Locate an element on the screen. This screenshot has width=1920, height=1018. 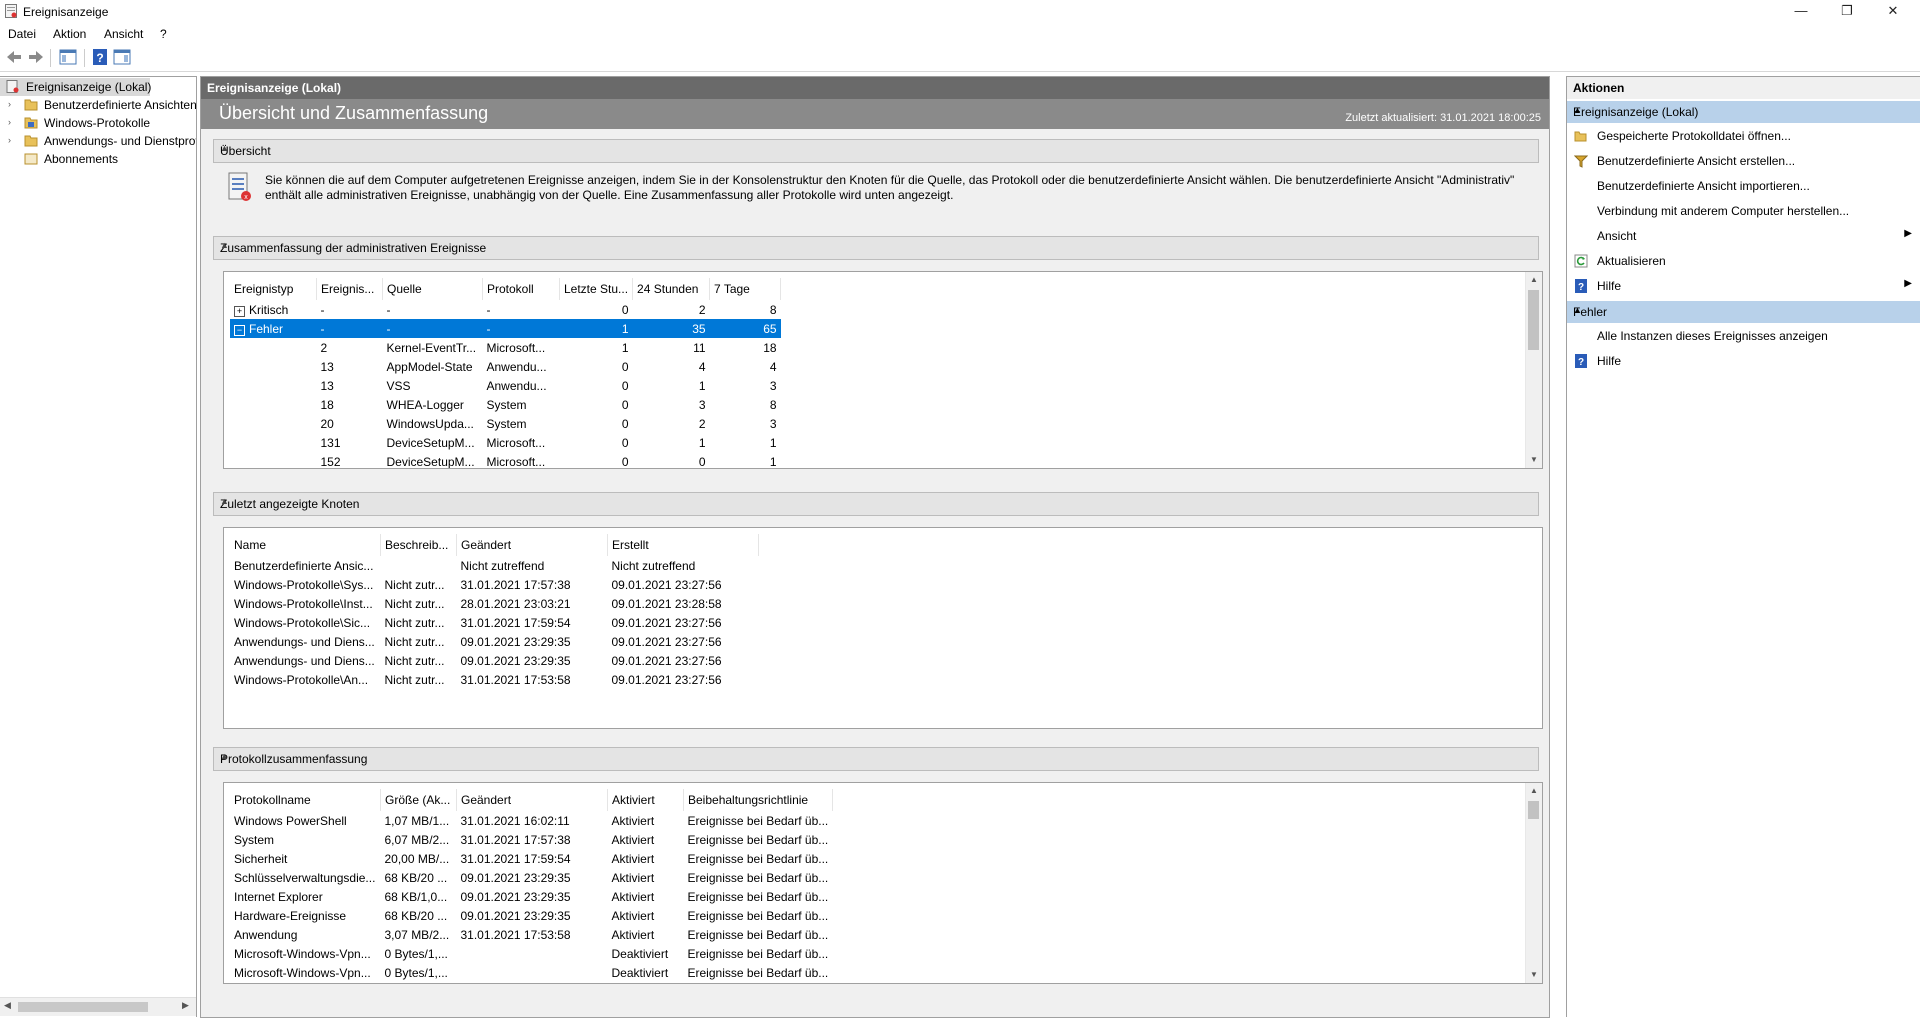
menu-help: ? is located at coordinates (163, 34).